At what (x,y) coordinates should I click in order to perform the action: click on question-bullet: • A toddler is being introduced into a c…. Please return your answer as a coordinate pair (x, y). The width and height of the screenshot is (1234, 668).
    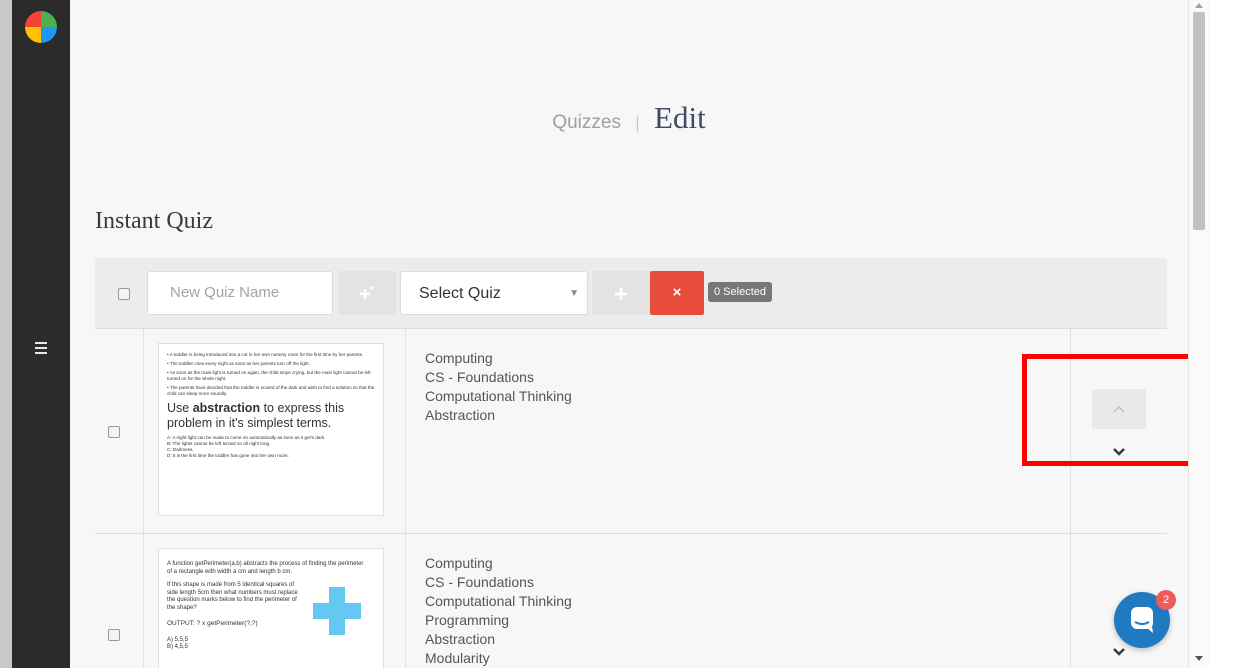
    Looking at the image, I should click on (265, 354).